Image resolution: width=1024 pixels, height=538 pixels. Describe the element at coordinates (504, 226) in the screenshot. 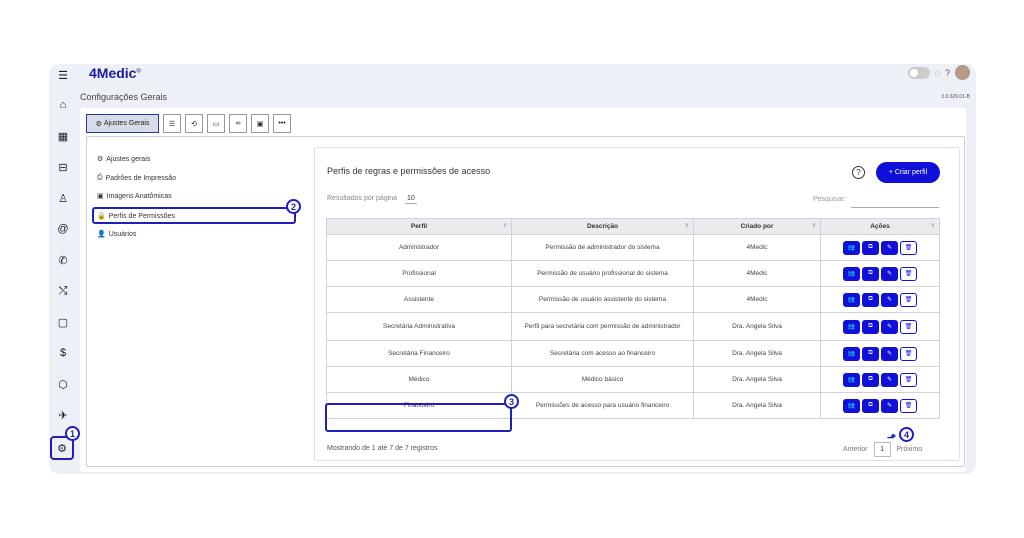

I see `sort-icon: ⇕` at that location.